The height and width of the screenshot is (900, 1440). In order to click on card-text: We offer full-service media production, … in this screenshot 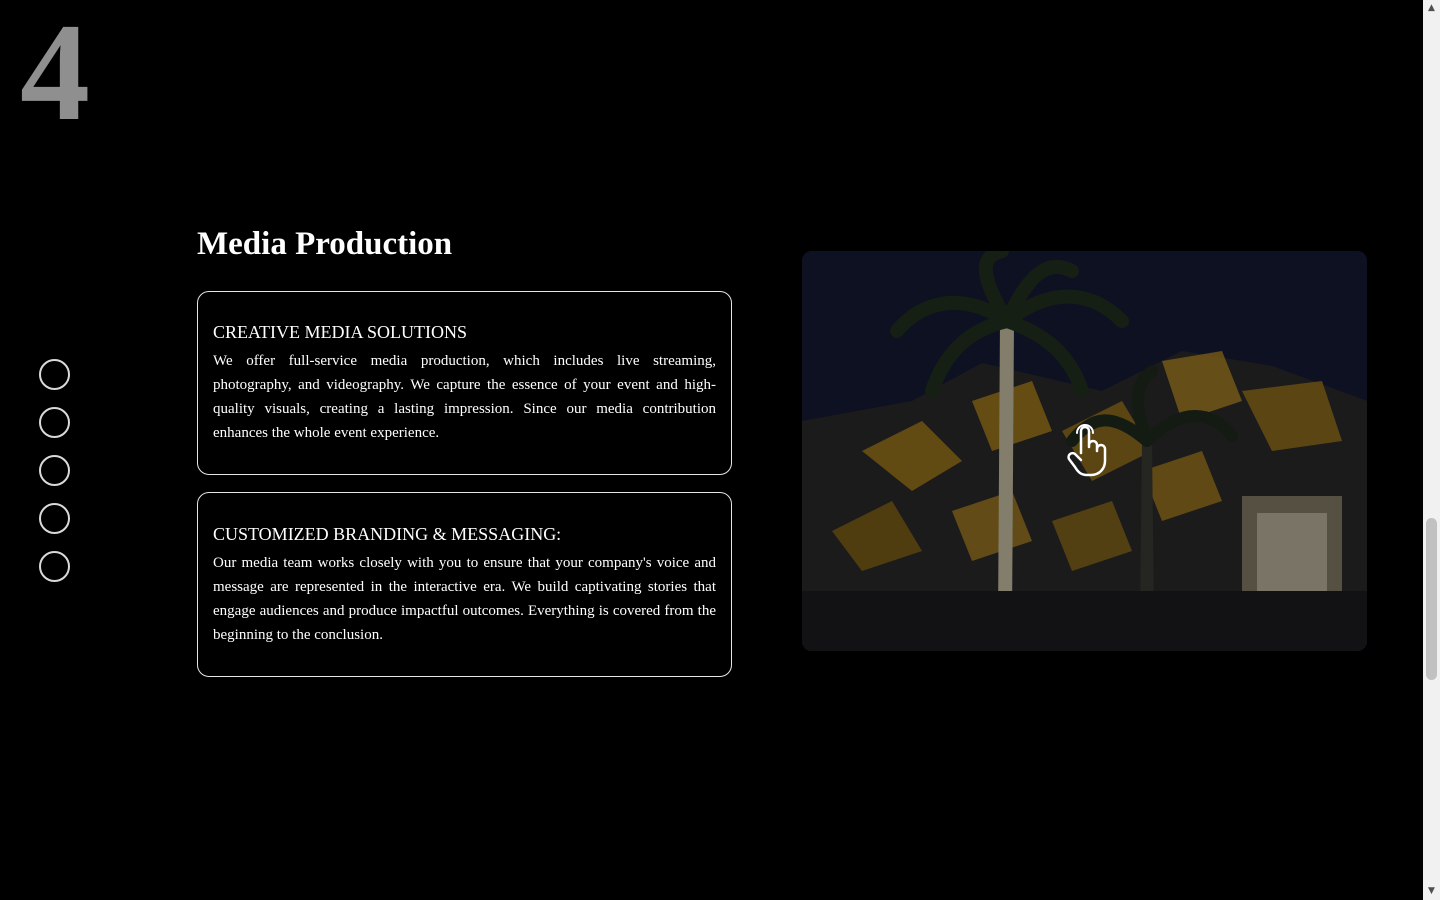, I will do `click(464, 397)`.